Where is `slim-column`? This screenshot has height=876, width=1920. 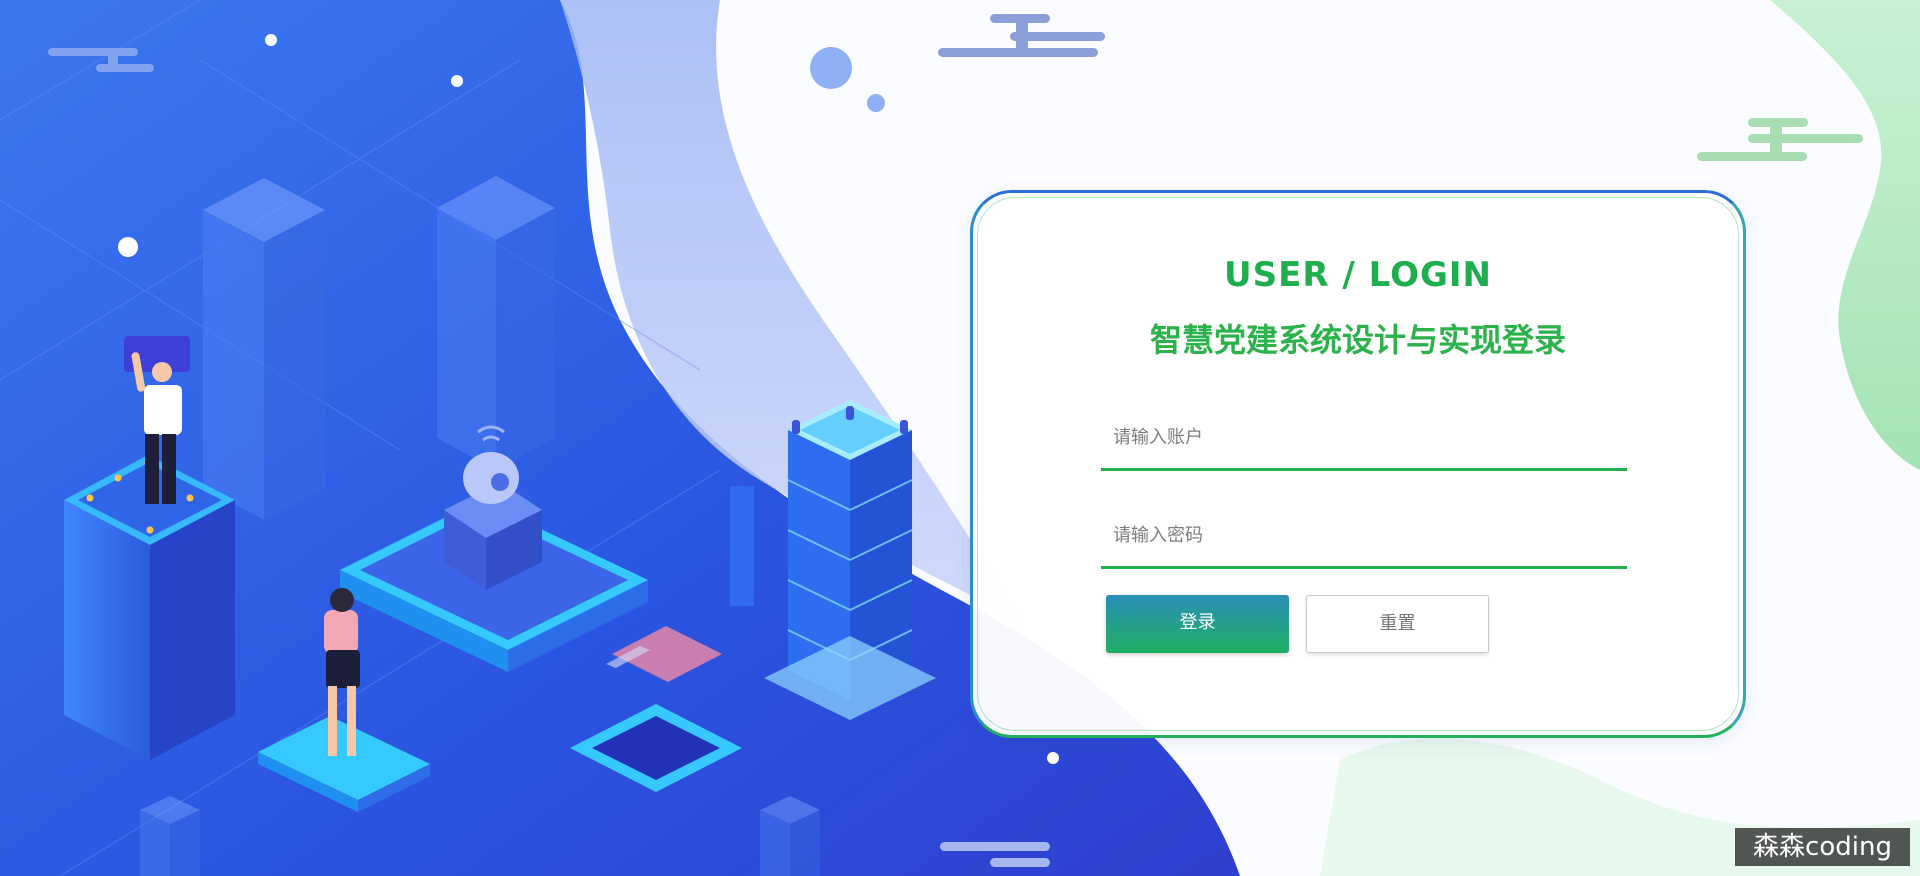
slim-column is located at coordinates (742, 546).